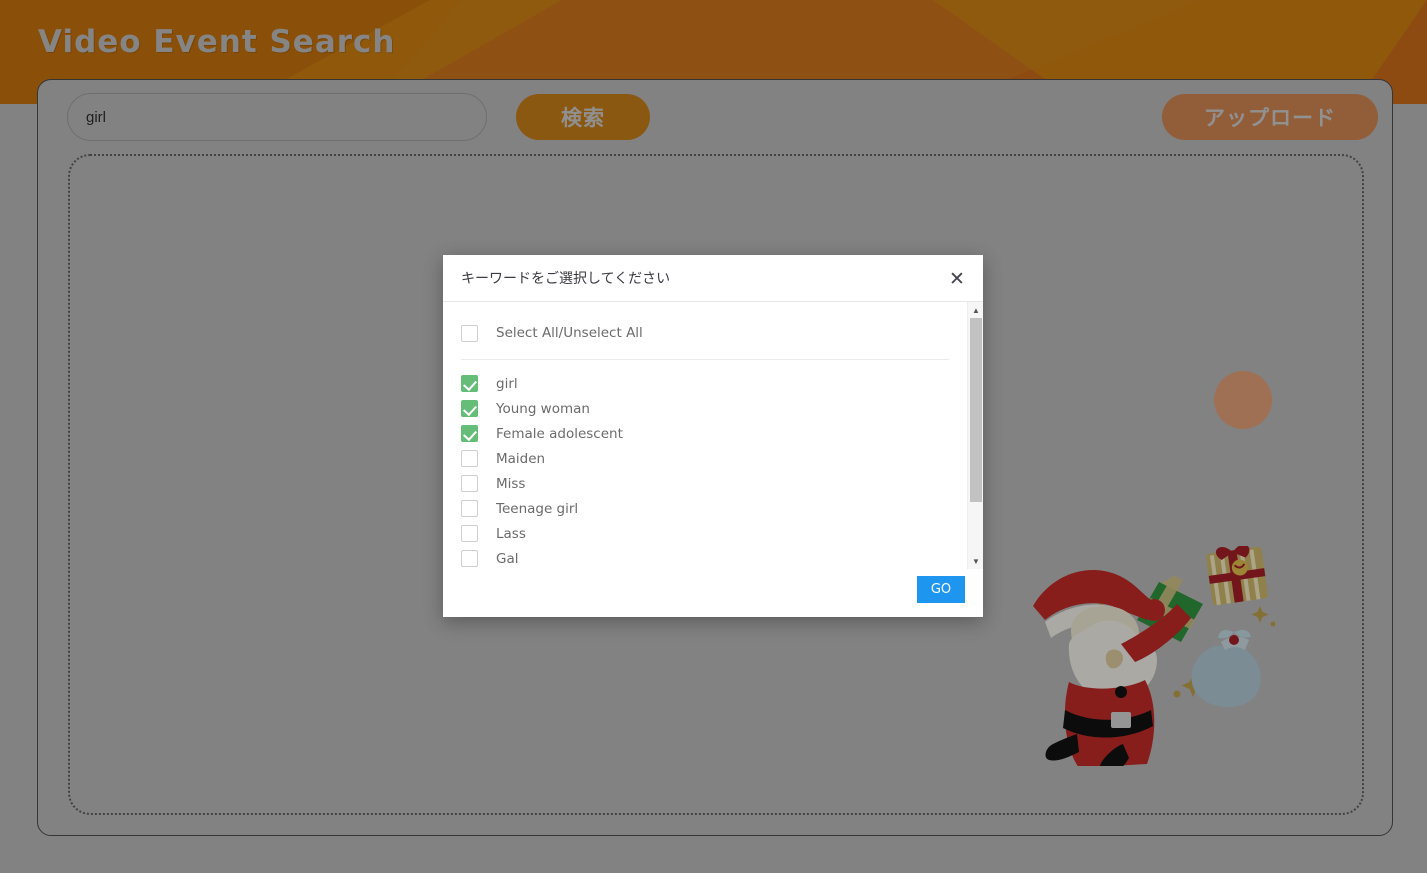 The height and width of the screenshot is (873, 1427). Describe the element at coordinates (543, 408) in the screenshot. I see `keyword-label: Young woman` at that location.